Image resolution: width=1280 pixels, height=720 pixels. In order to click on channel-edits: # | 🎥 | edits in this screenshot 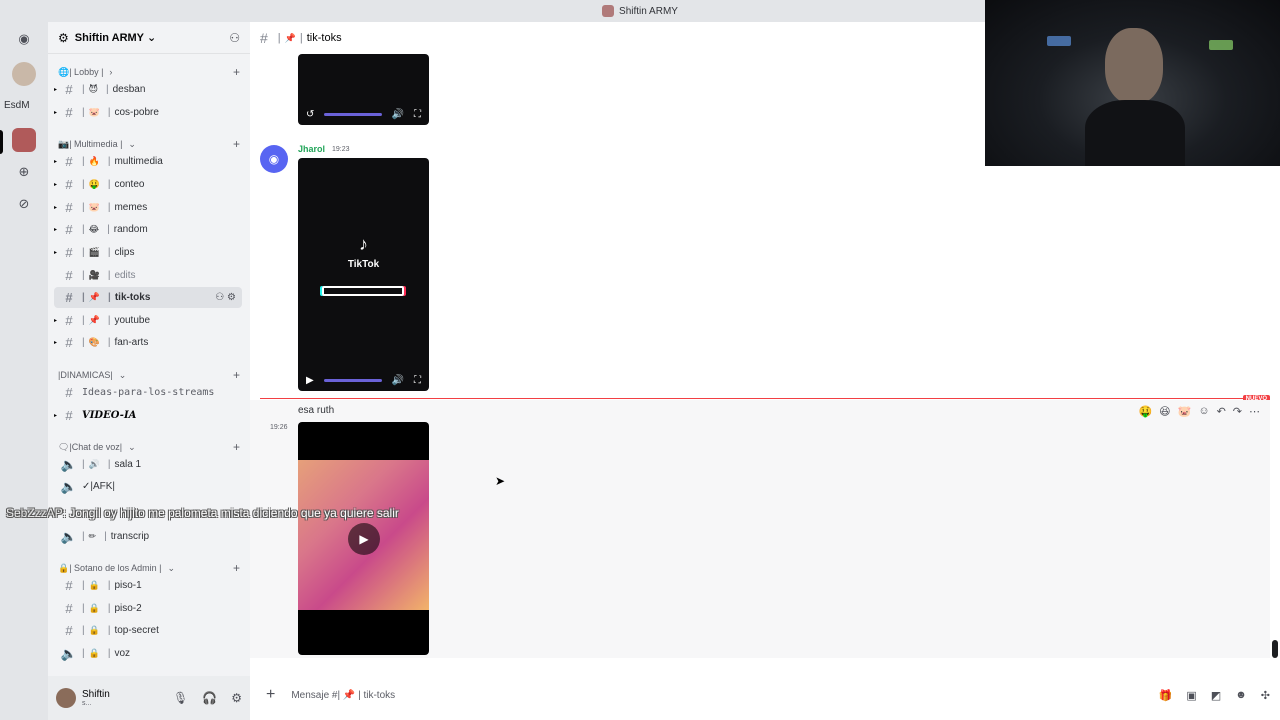, I will do `click(148, 275)`.